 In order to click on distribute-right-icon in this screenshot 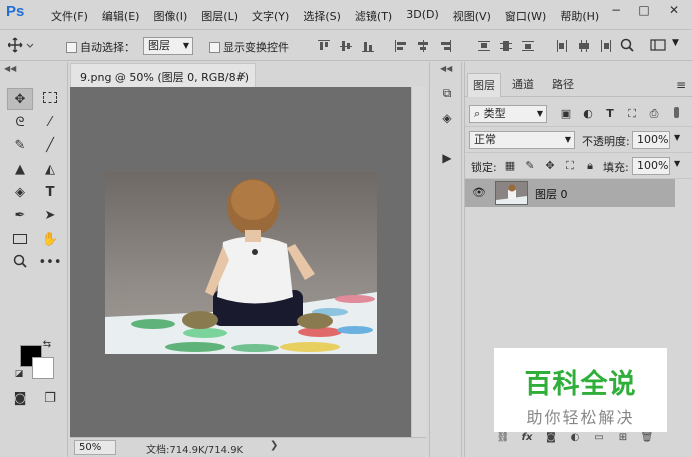, I will do `click(606, 46)`.